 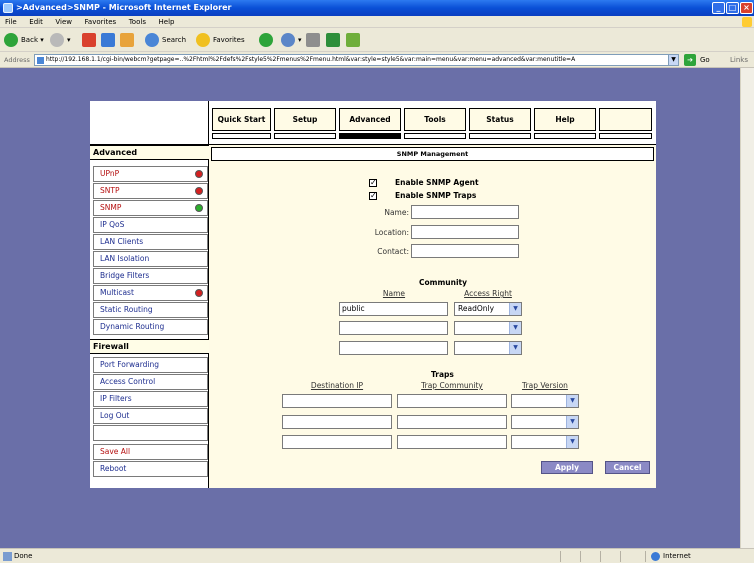 I want to click on panel-title: SNMP Management, so click(x=432, y=154).